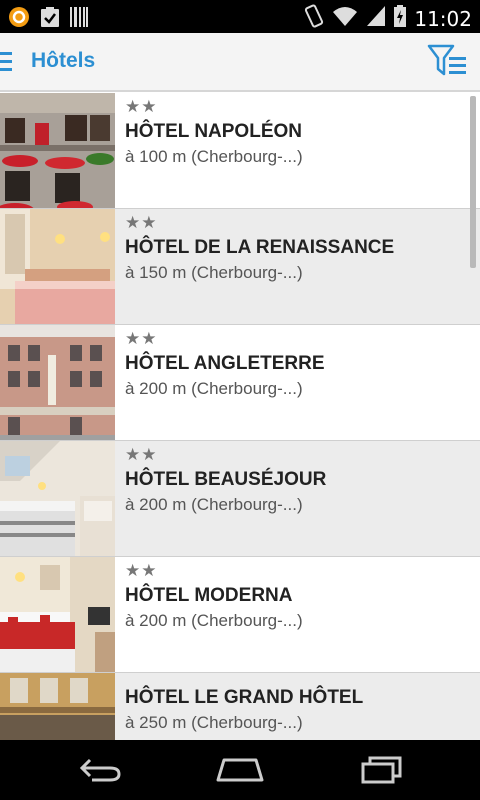 Image resolution: width=480 pixels, height=800 pixels. What do you see at coordinates (382, 772) in the screenshot?
I see `recent-apps-icon` at bounding box center [382, 772].